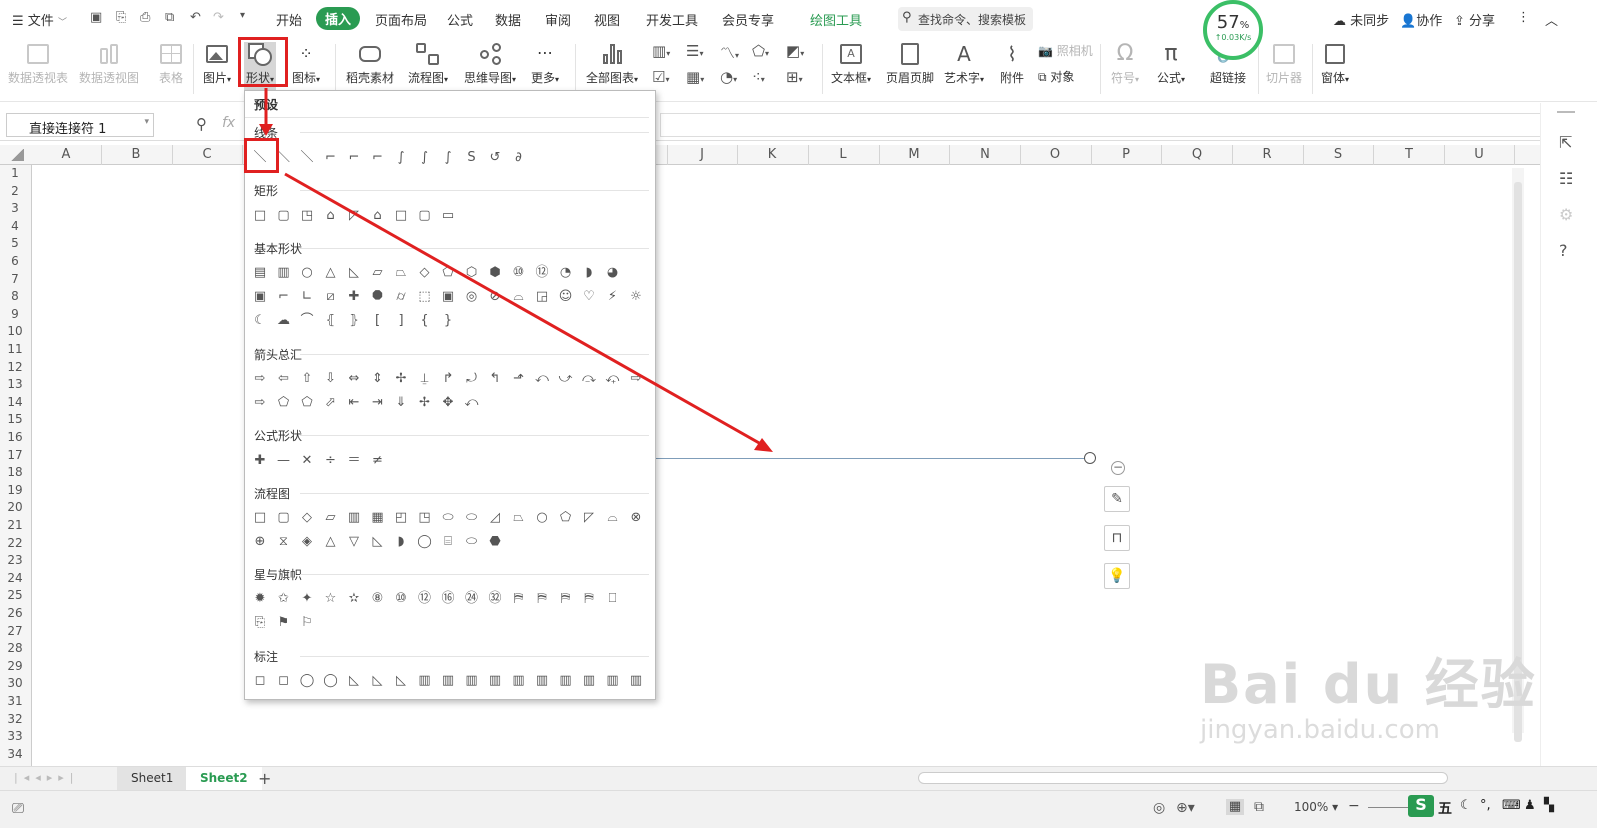 This screenshot has width=1597, height=828. What do you see at coordinates (307, 297) in the screenshot?
I see `basic-shapes-shape-icon: ∟` at bounding box center [307, 297].